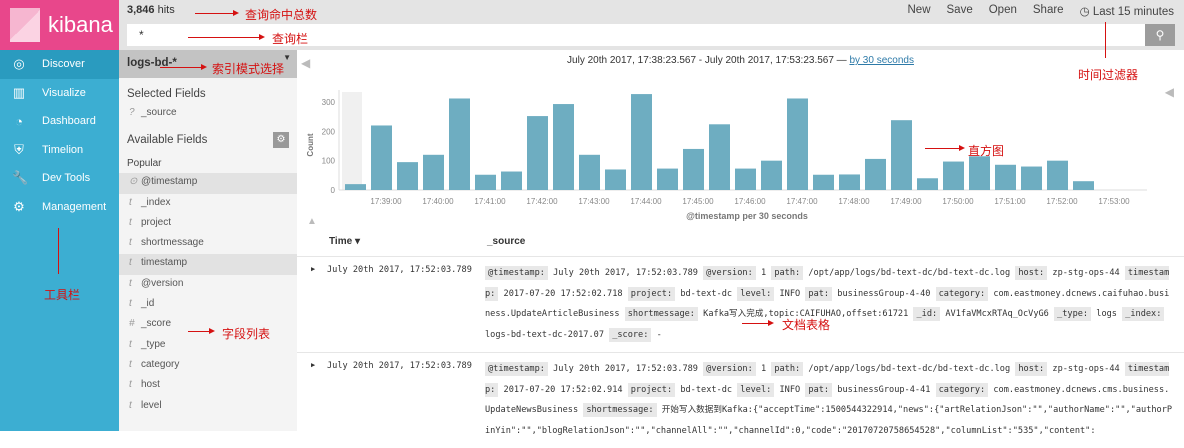 Image resolution: width=1184 pixels, height=448 pixels. I want to click on field-value: businessGroup-4-40, so click(884, 293).